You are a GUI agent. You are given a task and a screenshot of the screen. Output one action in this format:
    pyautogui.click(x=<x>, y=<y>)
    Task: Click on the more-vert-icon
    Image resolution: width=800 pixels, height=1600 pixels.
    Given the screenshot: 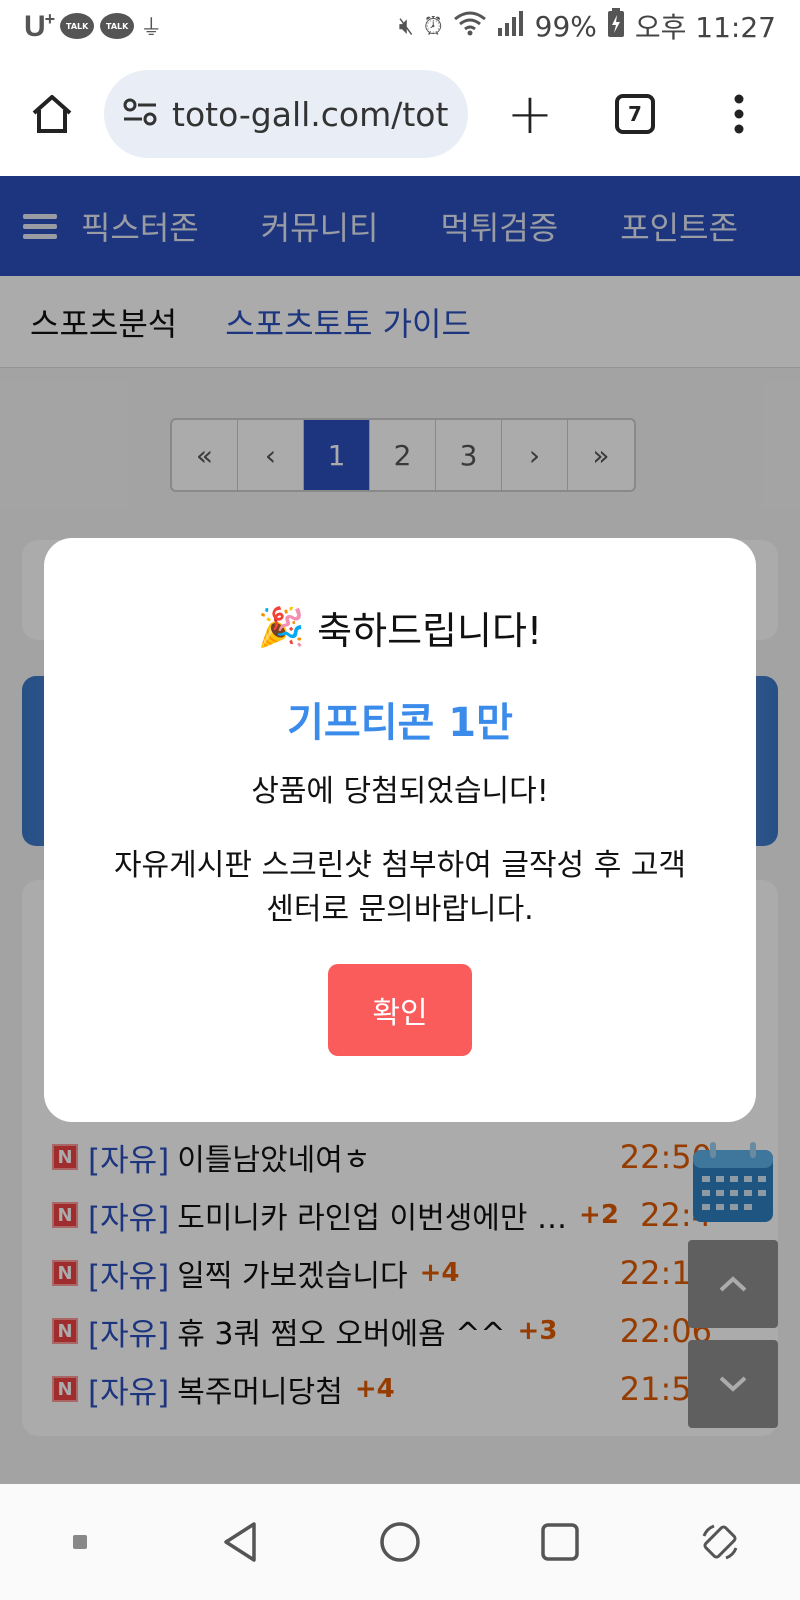 What is the action you would take?
    pyautogui.click(x=739, y=114)
    